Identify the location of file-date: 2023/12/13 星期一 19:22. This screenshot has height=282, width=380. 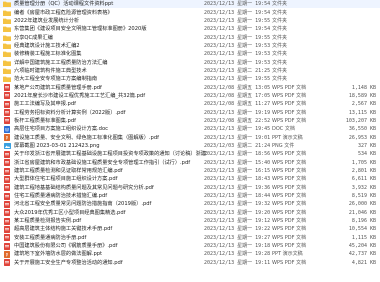
(237, 229).